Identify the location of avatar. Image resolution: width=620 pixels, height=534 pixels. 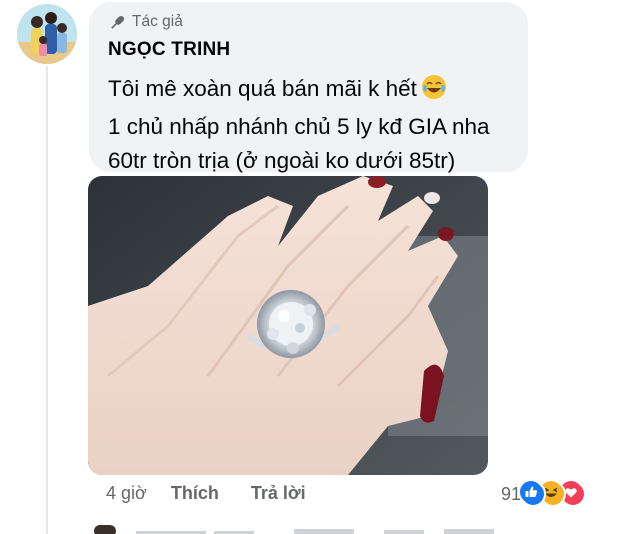
(47, 34).